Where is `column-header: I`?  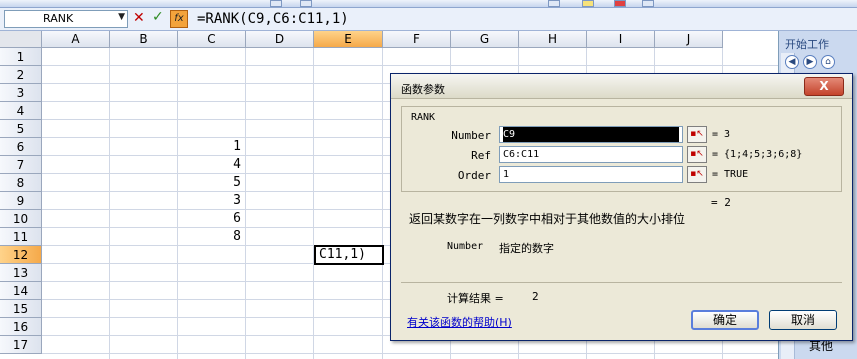
column-header: I is located at coordinates (621, 39).